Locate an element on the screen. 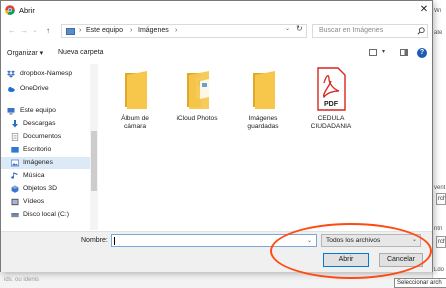 The image size is (446, 288). file-item-imagenes-guardadas: Imágenes guardadas is located at coordinates (263, 109).